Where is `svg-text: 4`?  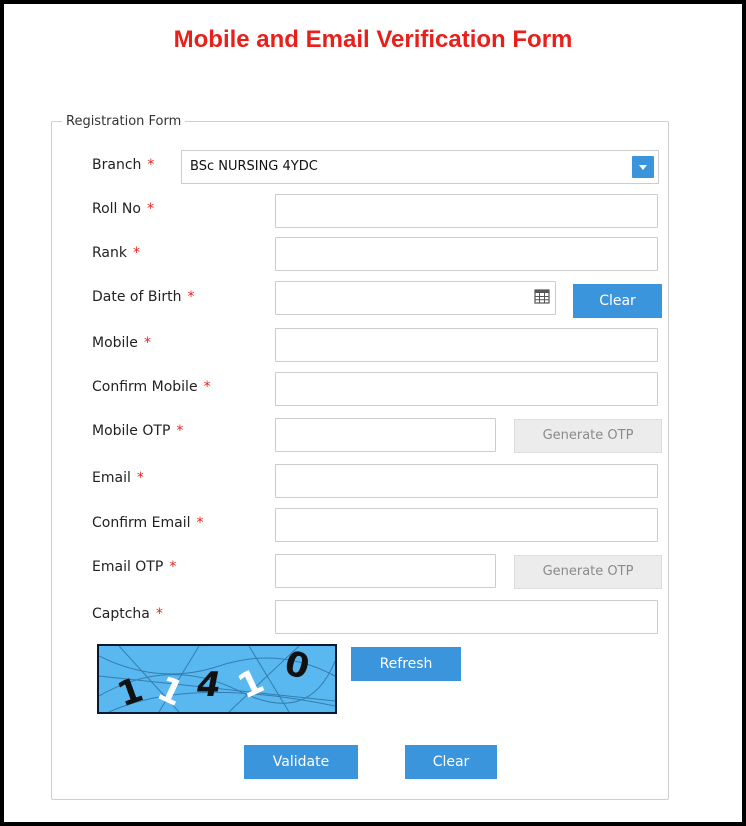
svg-text: 4 is located at coordinates (208, 685).